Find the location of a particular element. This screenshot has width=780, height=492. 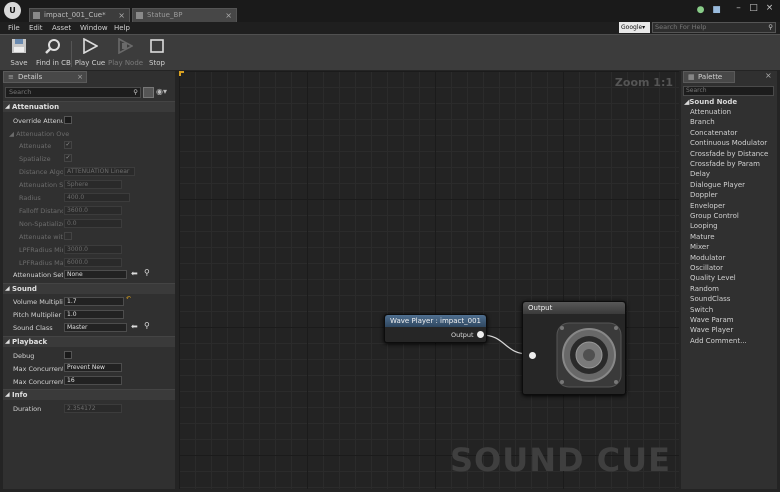

output-node: Output is located at coordinates (574, 348).